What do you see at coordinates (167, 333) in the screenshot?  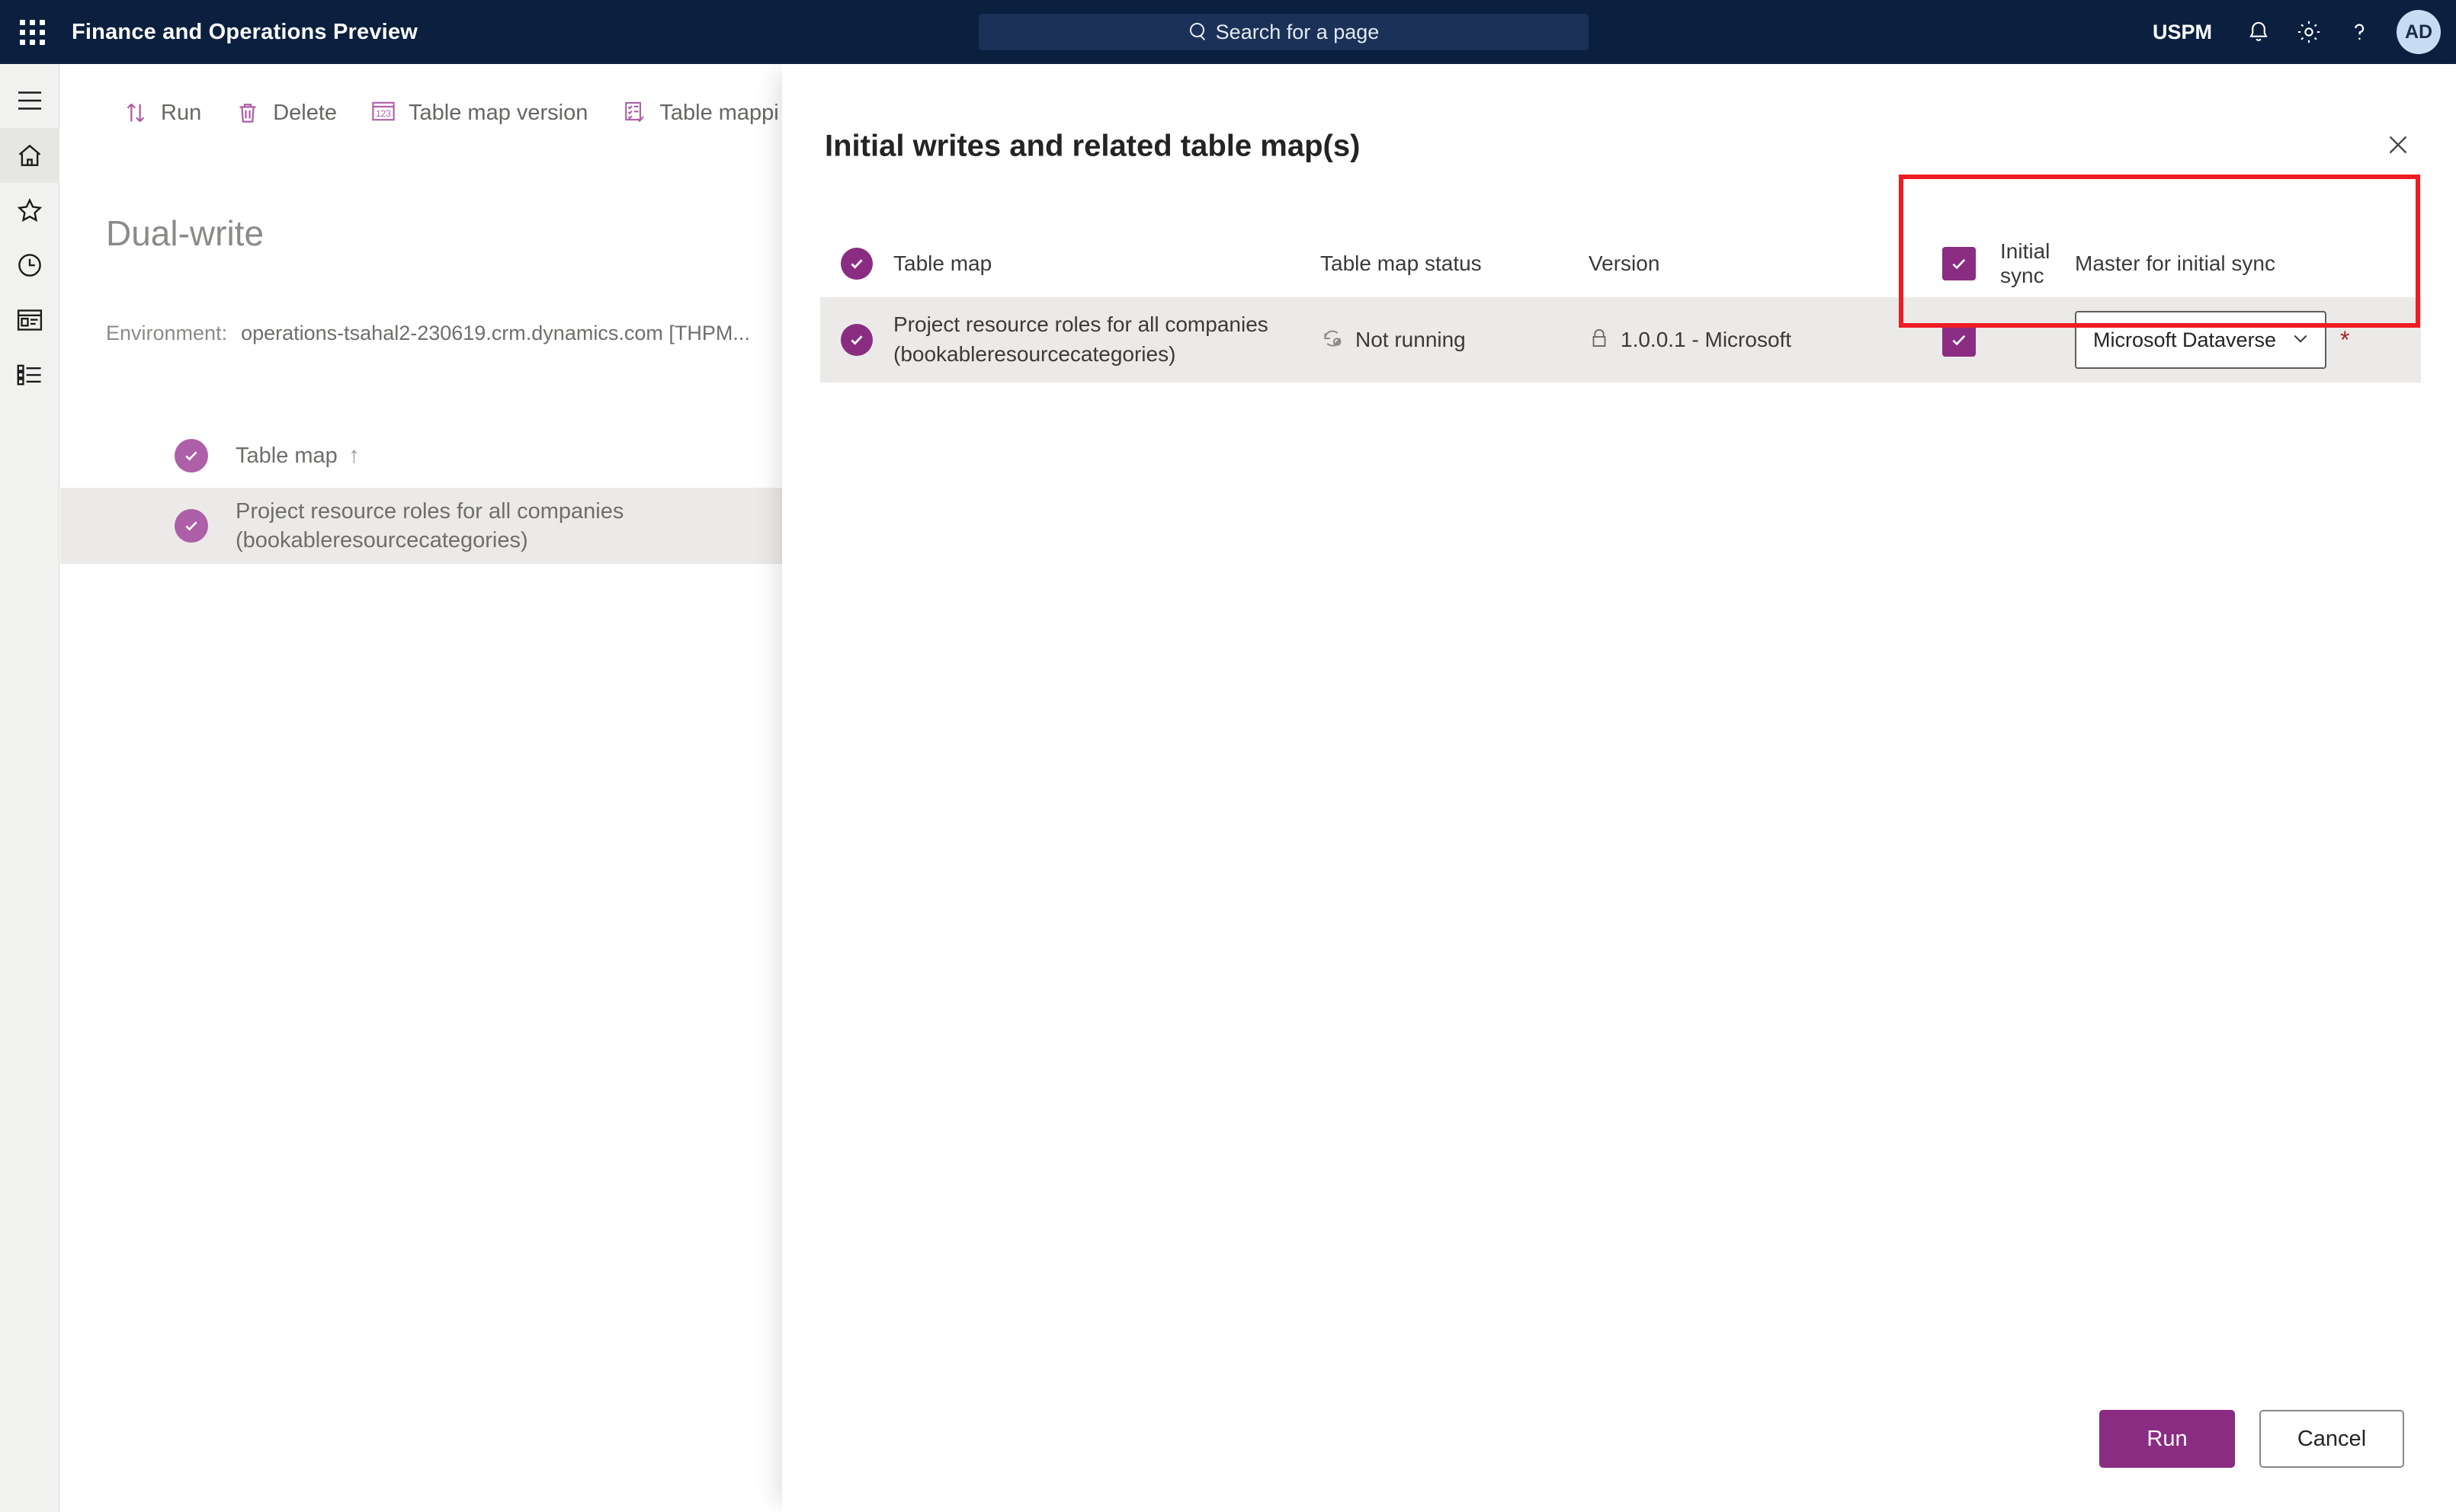 I see `environment-label: Environment:` at bounding box center [167, 333].